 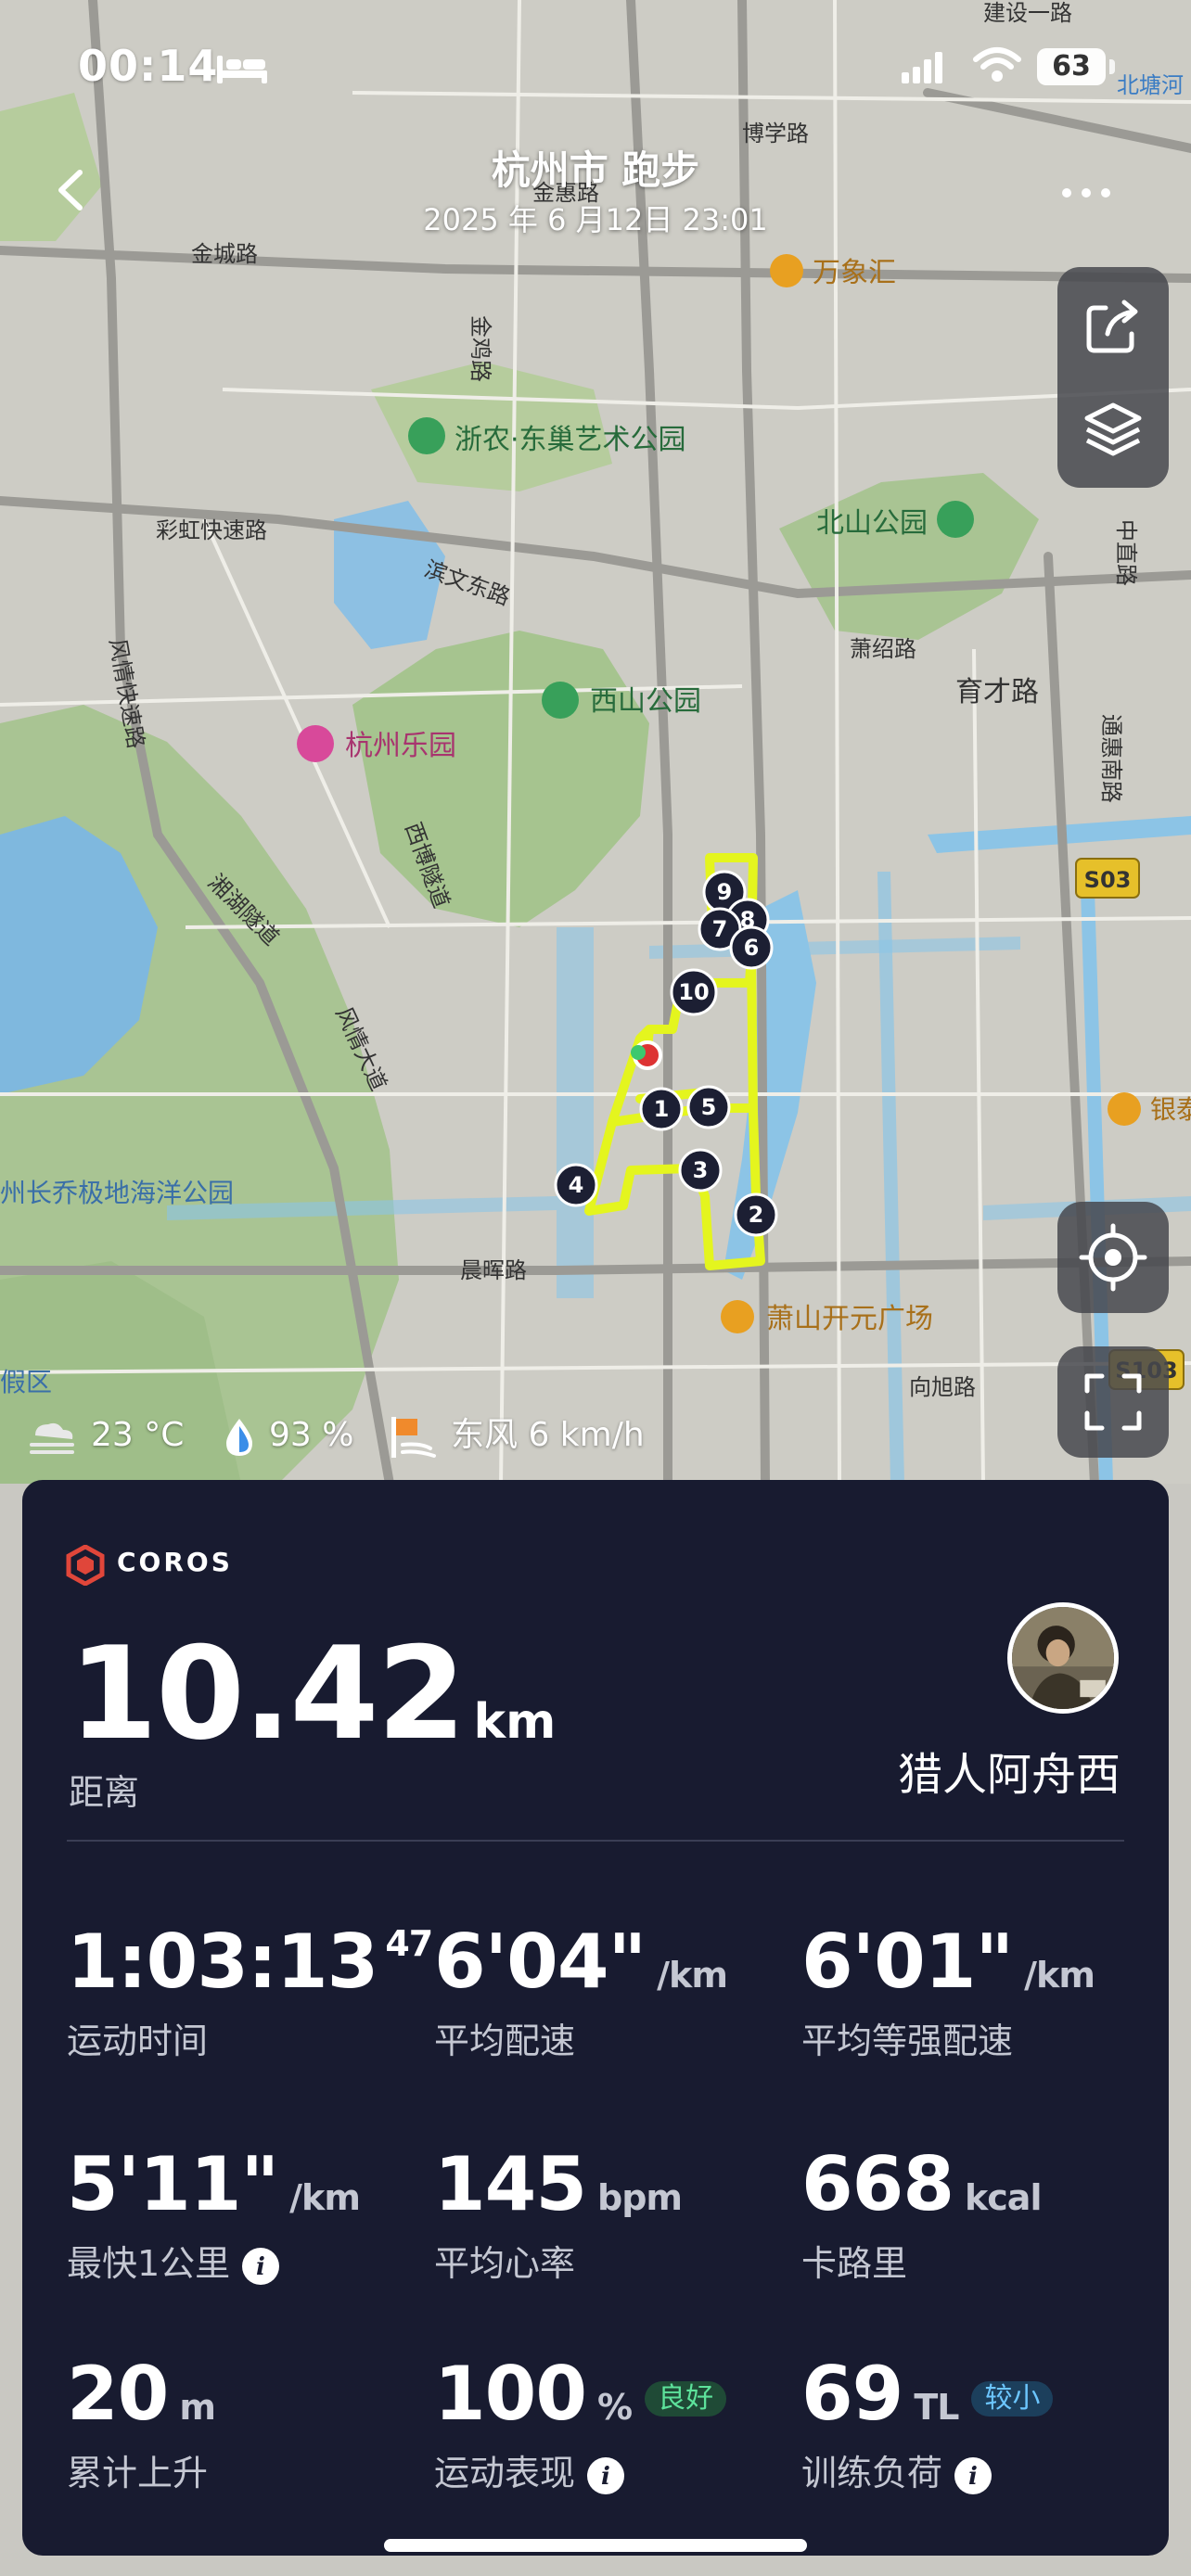 I want to click on stat-value: 100, so click(x=510, y=2394).